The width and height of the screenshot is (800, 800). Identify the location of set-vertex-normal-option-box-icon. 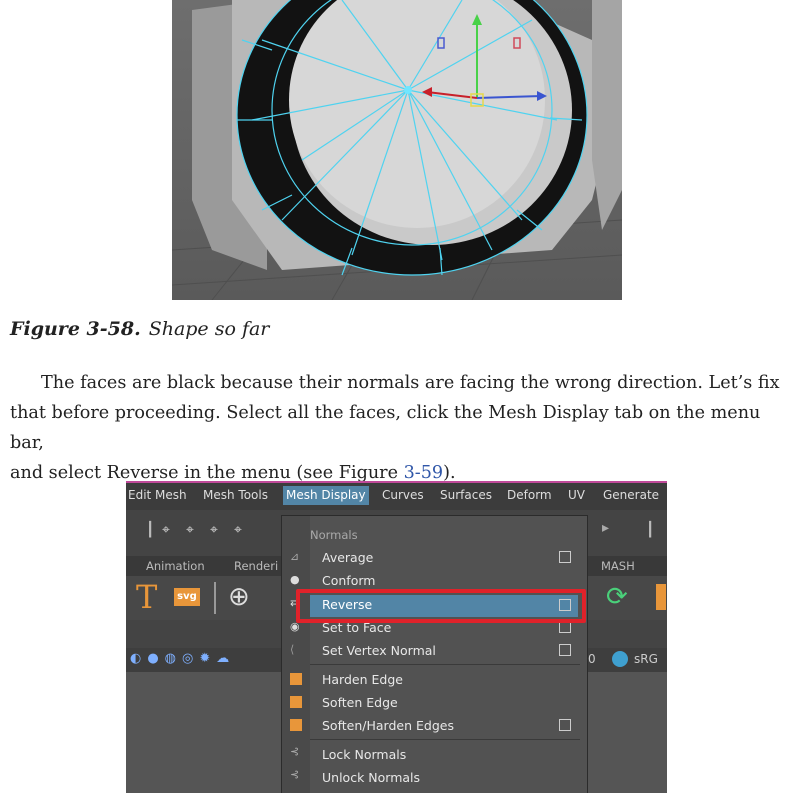
(565, 650).